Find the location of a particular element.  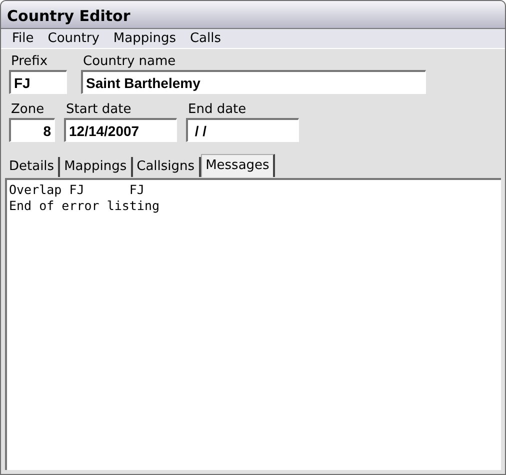

menu-item: Country is located at coordinates (73, 38).